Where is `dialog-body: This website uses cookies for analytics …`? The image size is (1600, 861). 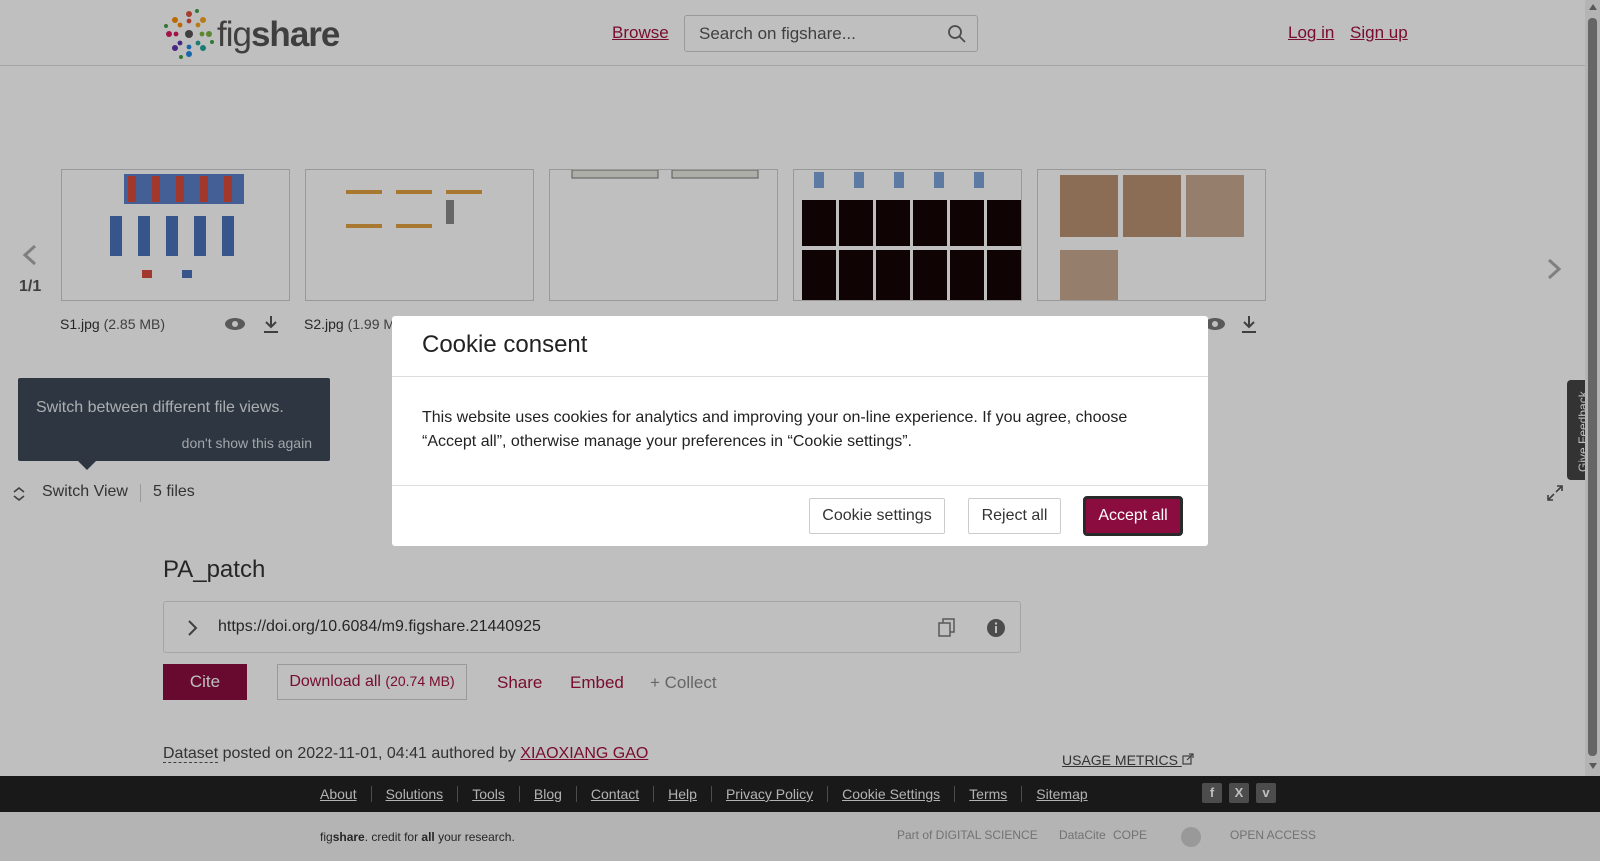
dialog-body: This website uses cookies for analytics … is located at coordinates (775, 429).